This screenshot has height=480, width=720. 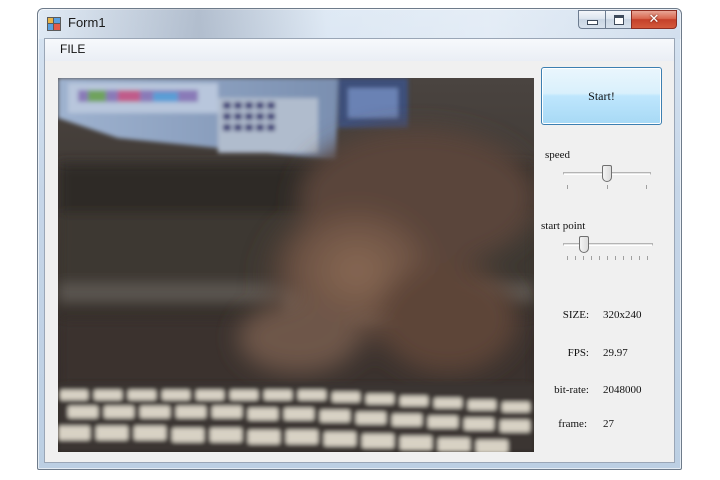 What do you see at coordinates (607, 173) in the screenshot?
I see `speed-slider-thumb` at bounding box center [607, 173].